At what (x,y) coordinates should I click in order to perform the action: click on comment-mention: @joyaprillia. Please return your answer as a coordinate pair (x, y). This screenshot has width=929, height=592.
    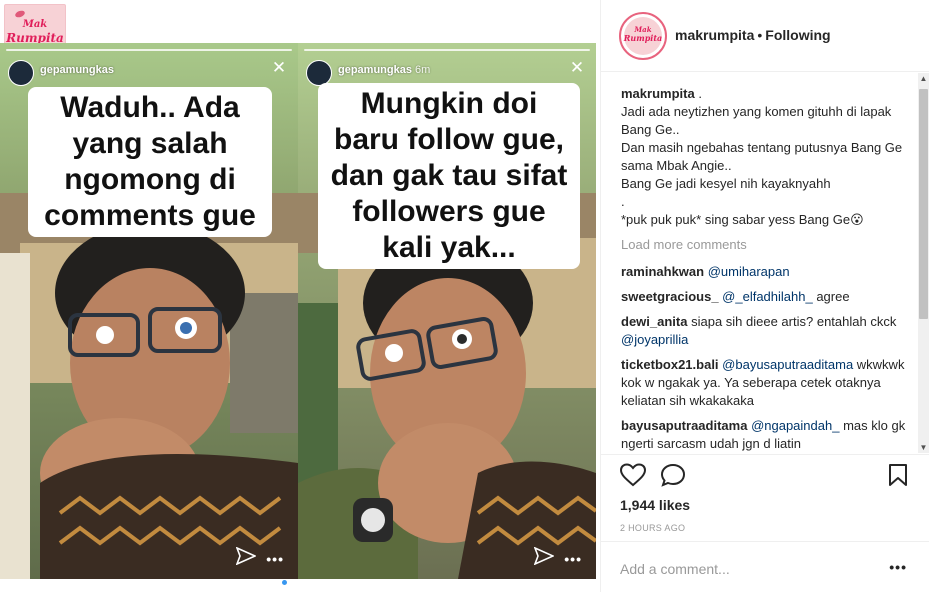
    Looking at the image, I should click on (654, 339).